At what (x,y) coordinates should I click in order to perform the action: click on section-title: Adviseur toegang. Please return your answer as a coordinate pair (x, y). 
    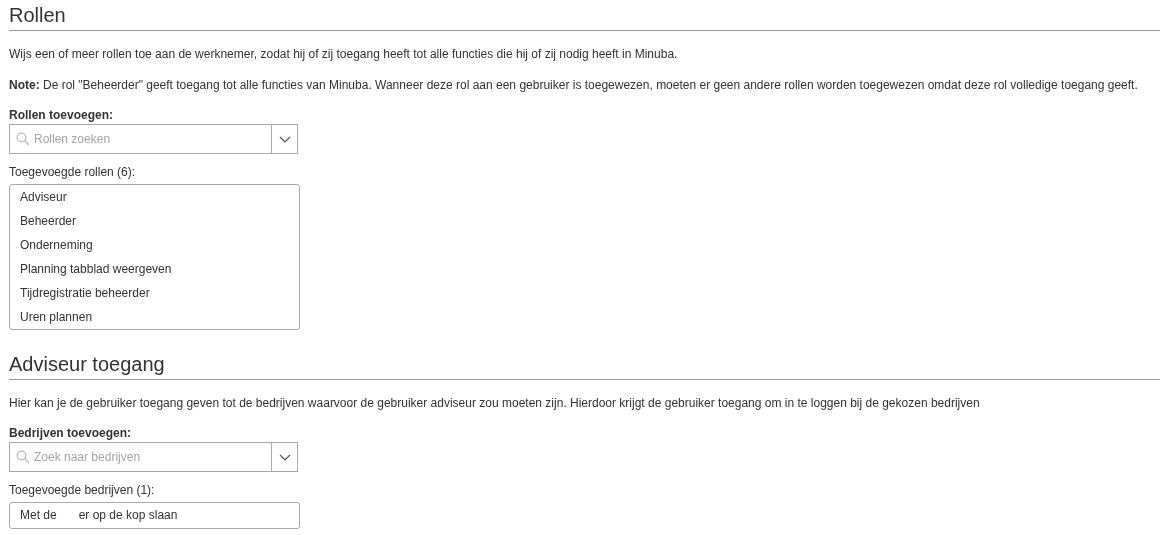
    Looking at the image, I should click on (87, 364).